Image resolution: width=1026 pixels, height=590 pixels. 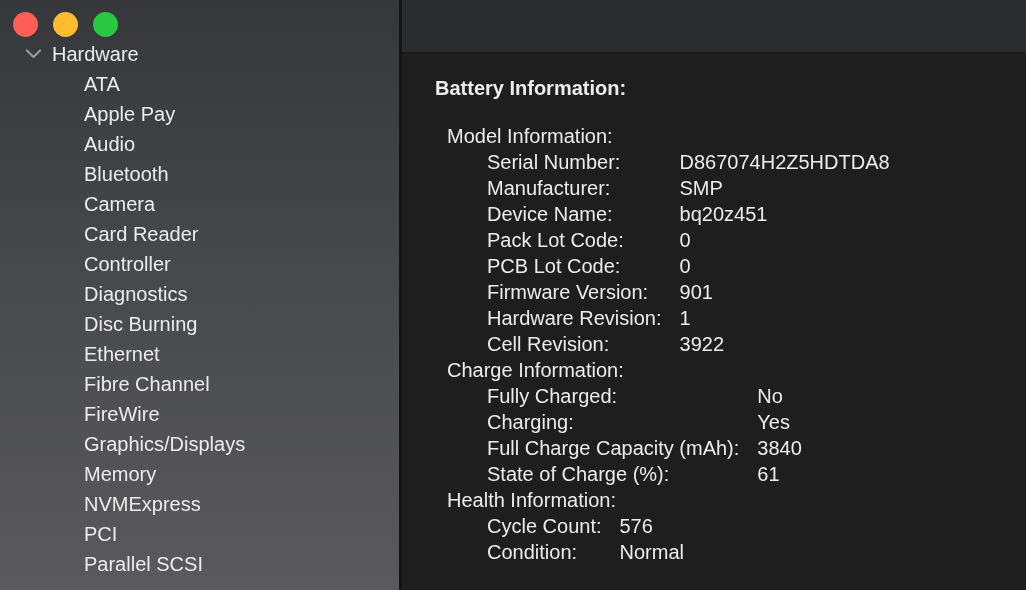 I want to click on field-label: Device Name:, so click(x=550, y=214).